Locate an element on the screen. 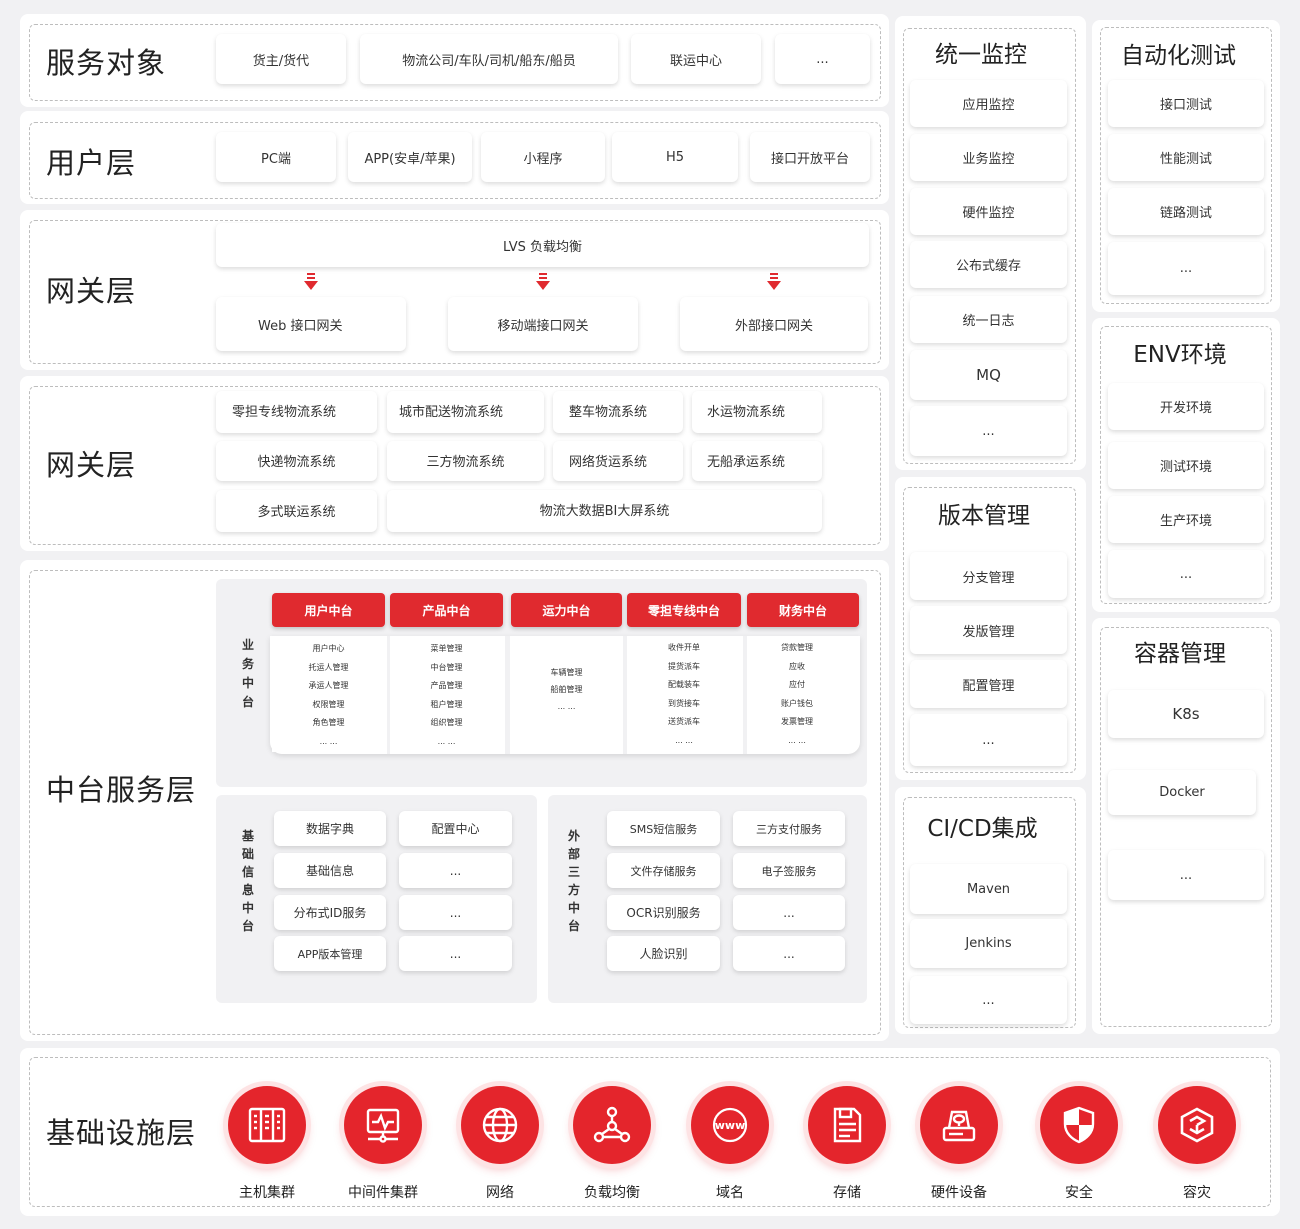  external-service-card: OCR识别服务 is located at coordinates (663, 912).